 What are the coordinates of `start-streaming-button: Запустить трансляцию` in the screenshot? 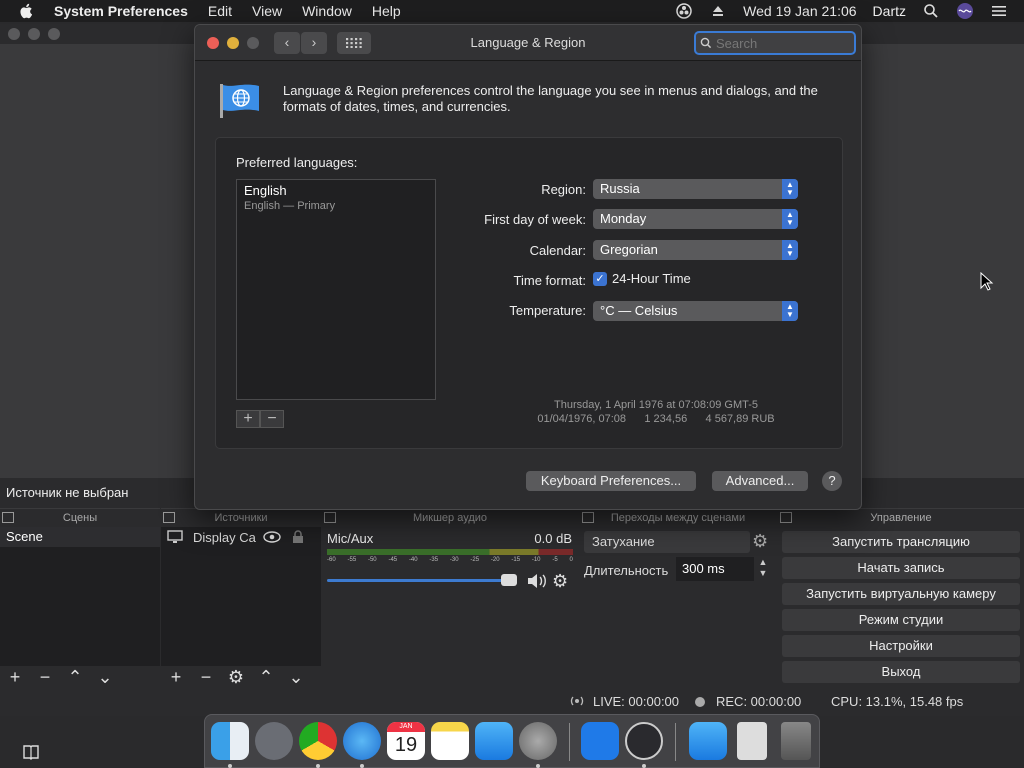 It's located at (901, 542).